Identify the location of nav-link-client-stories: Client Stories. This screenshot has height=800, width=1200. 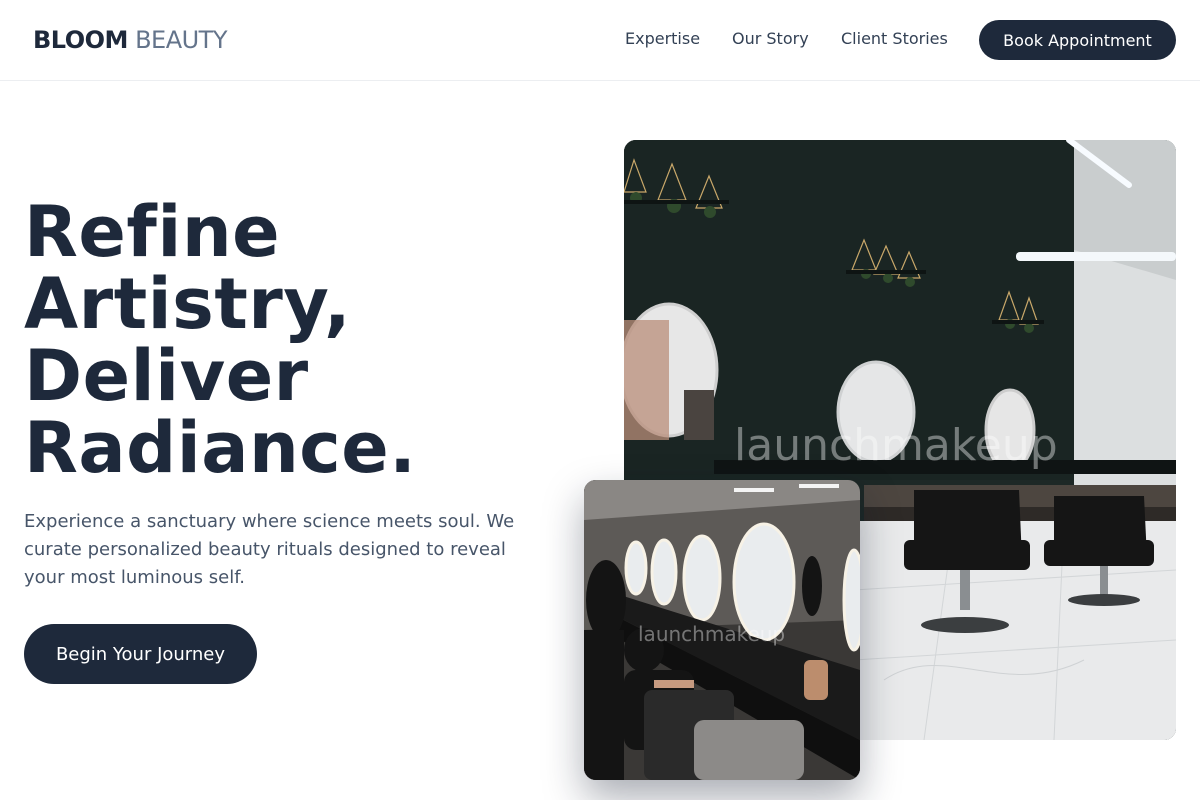
(894, 39).